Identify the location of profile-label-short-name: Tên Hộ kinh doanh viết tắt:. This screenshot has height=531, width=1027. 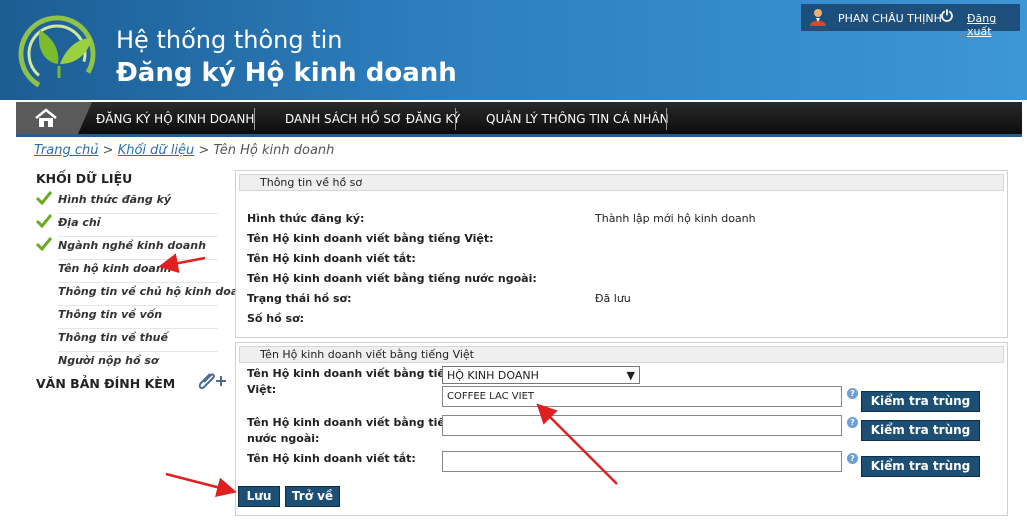
(331, 258).